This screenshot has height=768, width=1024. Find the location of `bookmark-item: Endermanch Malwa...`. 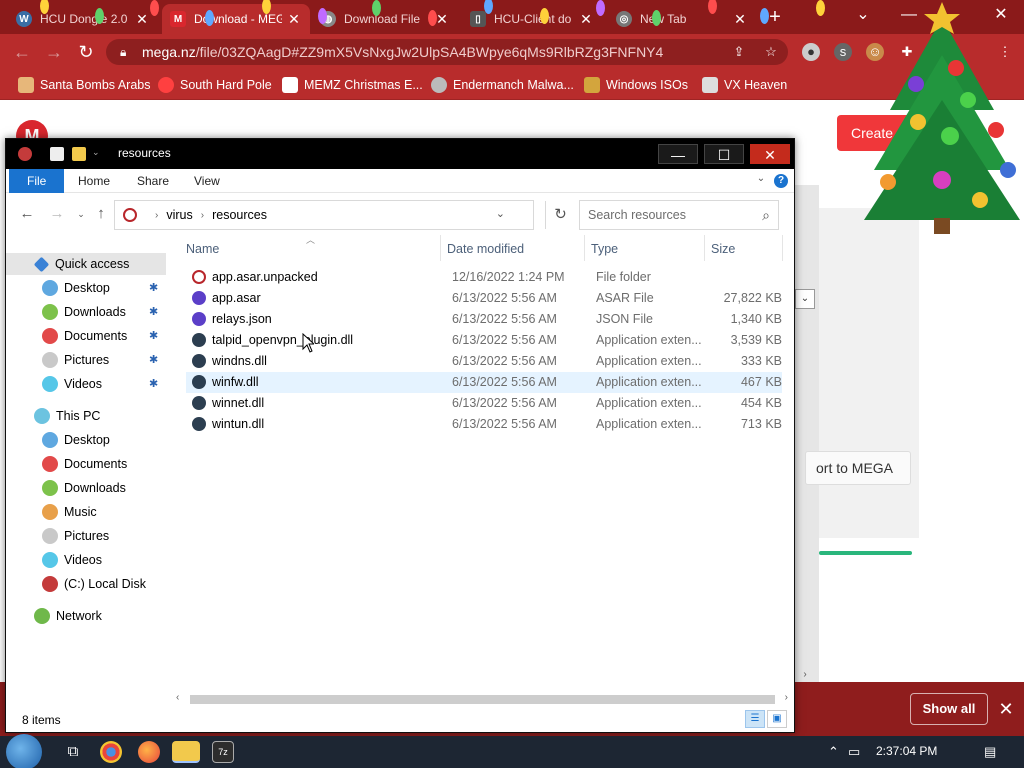

bookmark-item: Endermanch Malwa... is located at coordinates (502, 85).